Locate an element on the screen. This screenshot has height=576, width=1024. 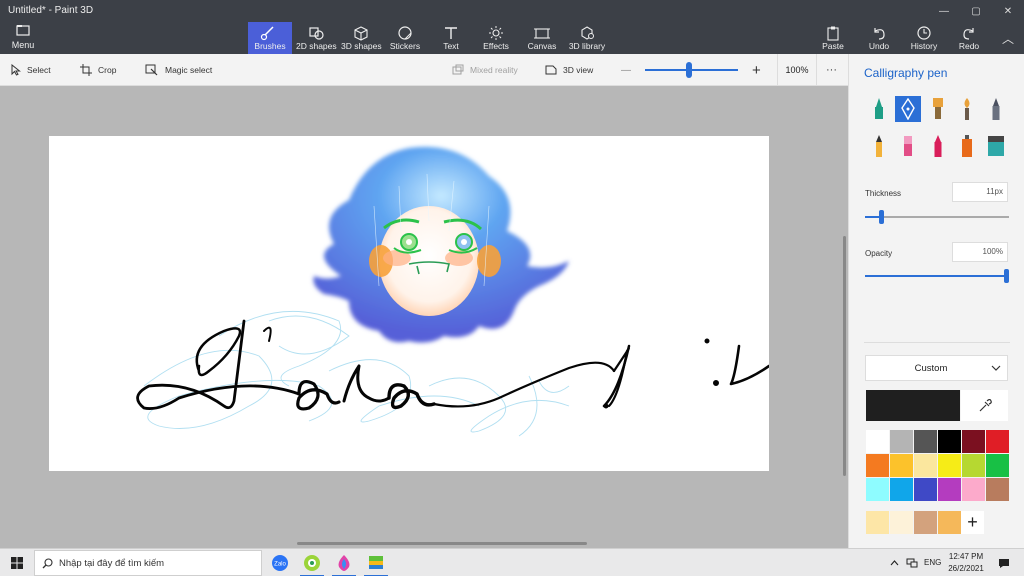
taskbar-coccoc is located at coordinates (312, 562).